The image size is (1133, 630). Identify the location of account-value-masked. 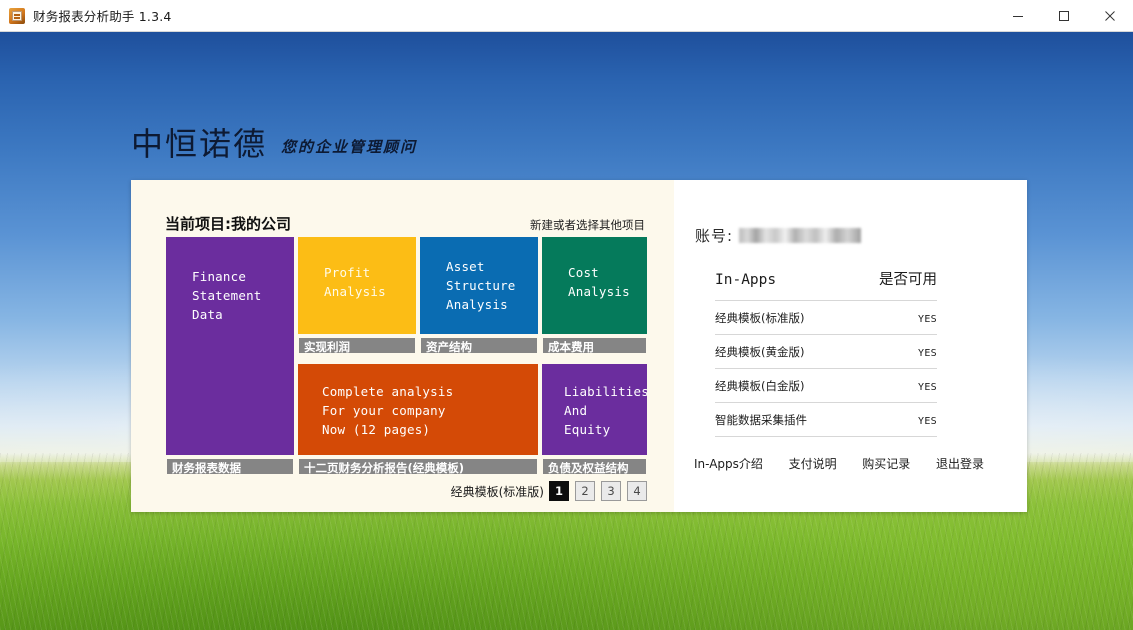
(800, 235).